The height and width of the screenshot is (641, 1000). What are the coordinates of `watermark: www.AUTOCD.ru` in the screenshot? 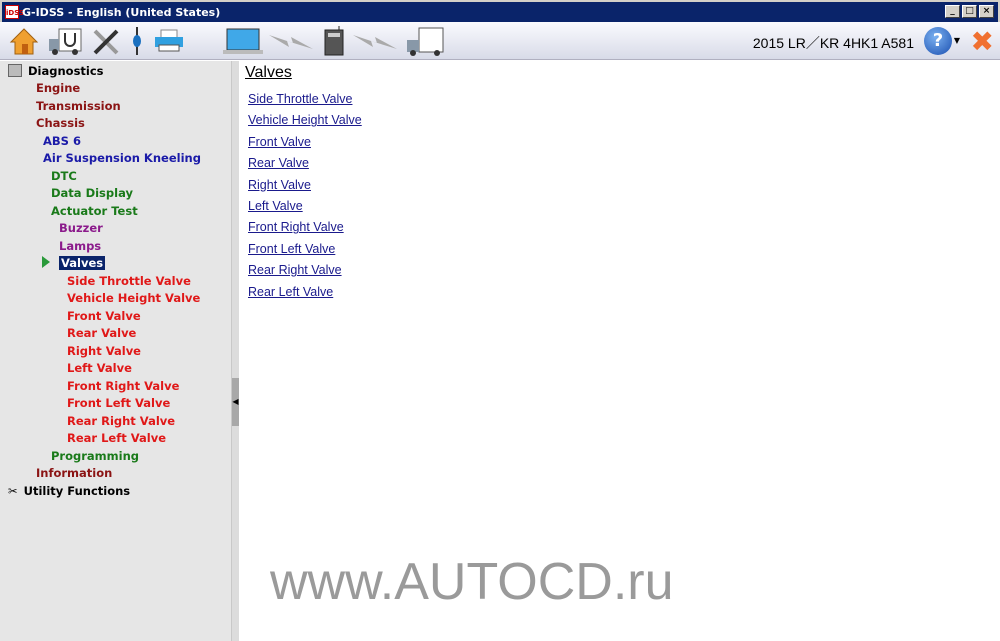 It's located at (472, 582).